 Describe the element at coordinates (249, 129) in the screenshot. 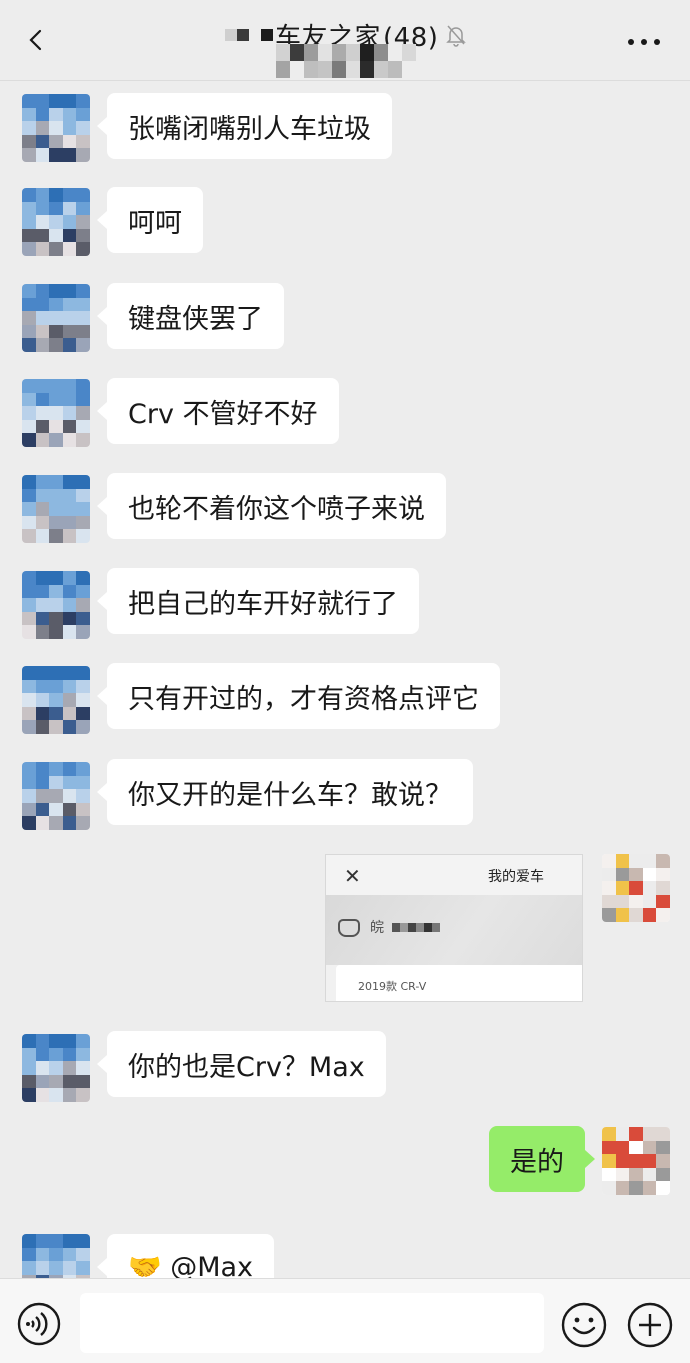

I see `message-text: 张嘴闭嘴别人车垃圾` at that location.